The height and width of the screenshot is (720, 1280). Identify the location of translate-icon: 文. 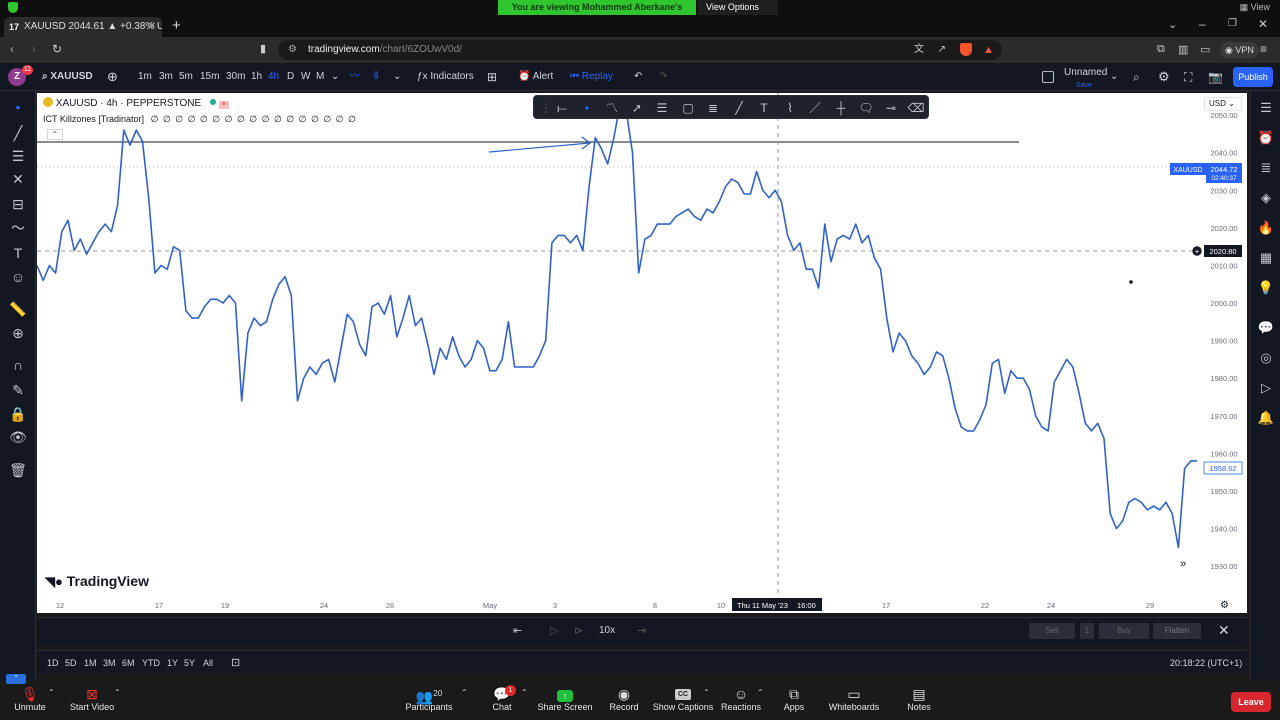
(919, 50).